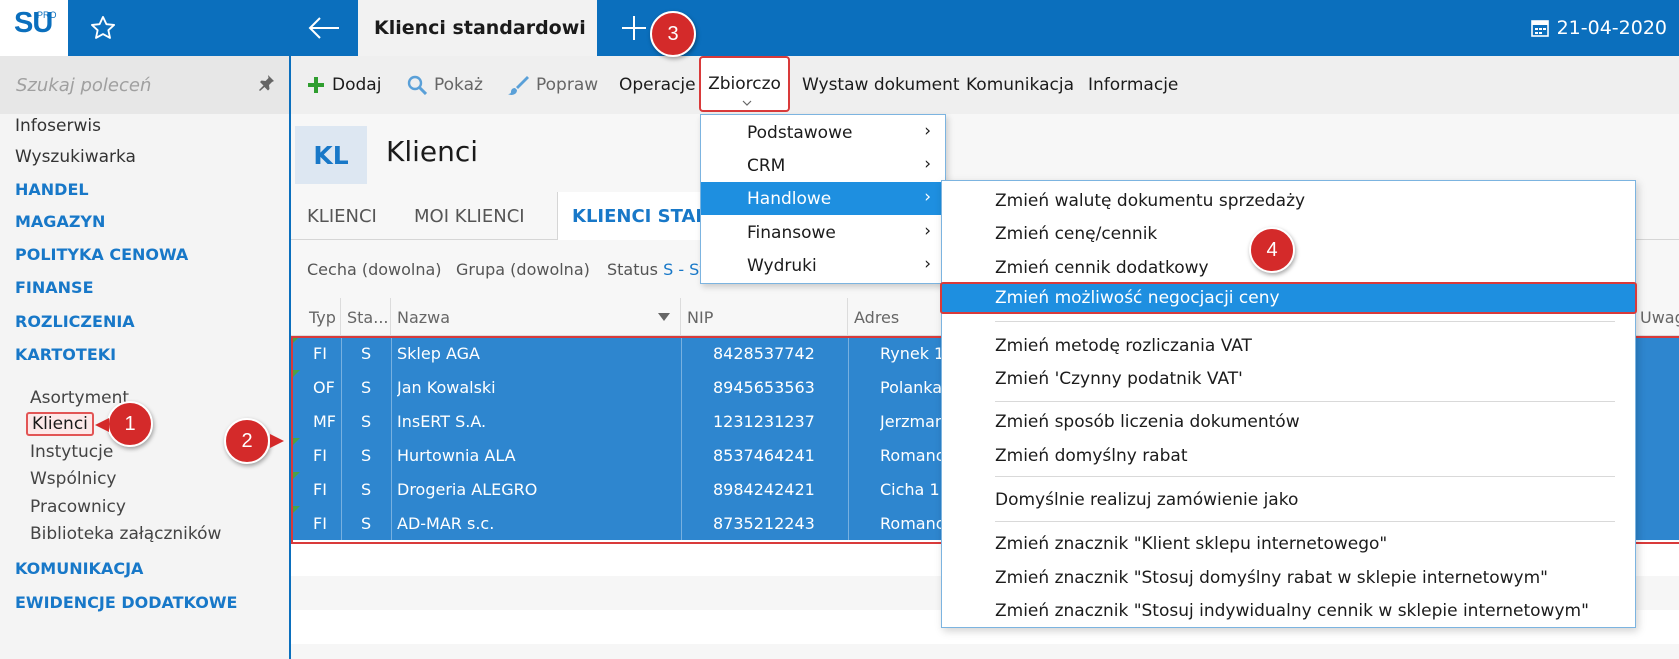  Describe the element at coordinates (34, 28) in the screenshot. I see `app-logo: SU PRO` at that location.